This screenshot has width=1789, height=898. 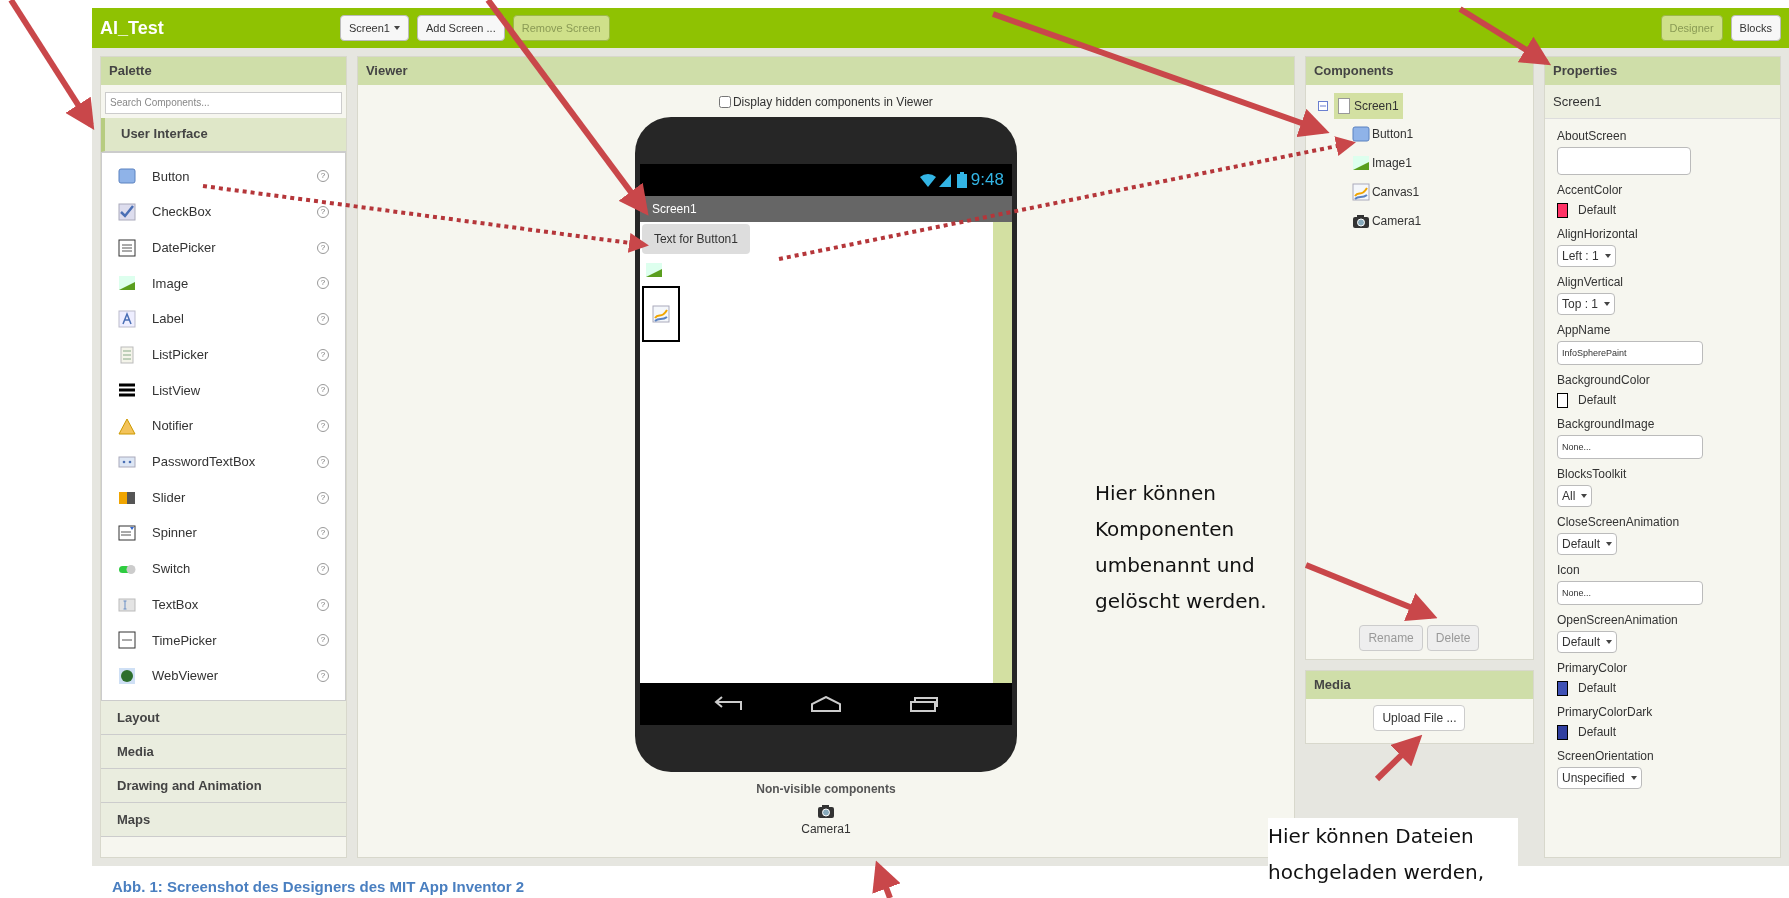 I want to click on category-header: User Interface, so click(x=223, y=134).